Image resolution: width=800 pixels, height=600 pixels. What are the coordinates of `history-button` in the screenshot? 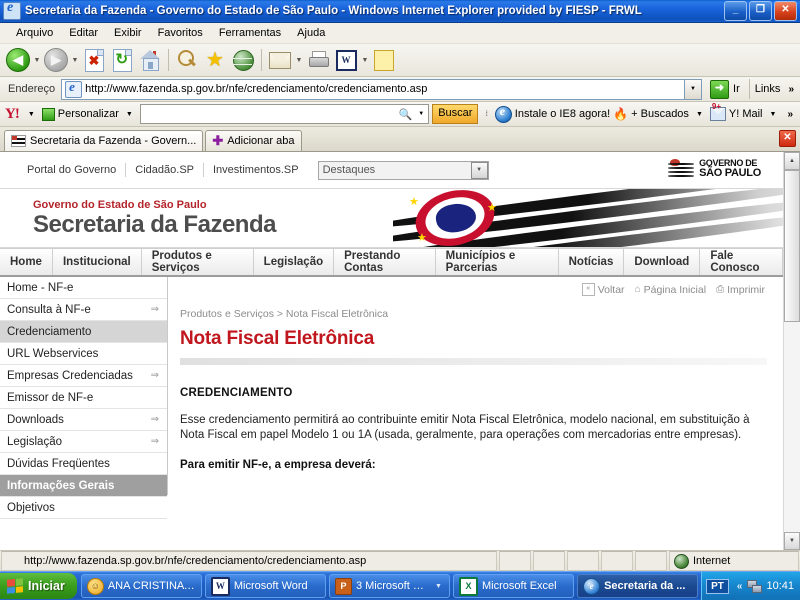 It's located at (243, 60).